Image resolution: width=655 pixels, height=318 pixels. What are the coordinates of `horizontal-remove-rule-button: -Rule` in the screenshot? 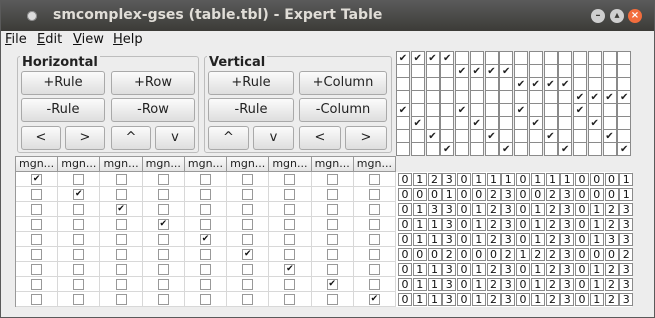 It's located at (63, 110).